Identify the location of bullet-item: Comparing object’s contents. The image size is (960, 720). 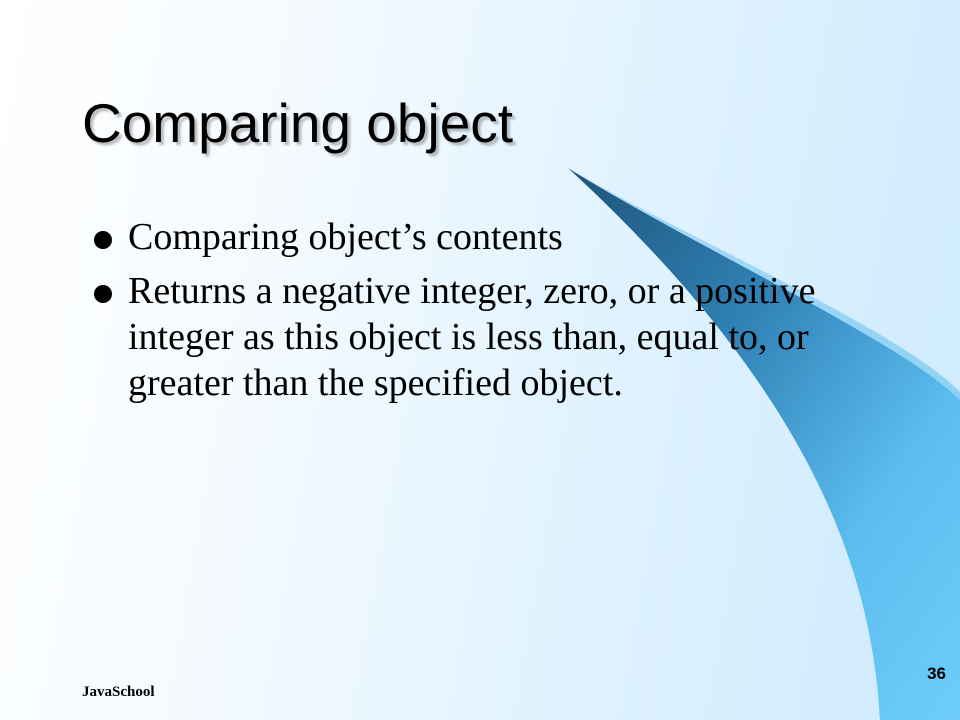
(472, 237).